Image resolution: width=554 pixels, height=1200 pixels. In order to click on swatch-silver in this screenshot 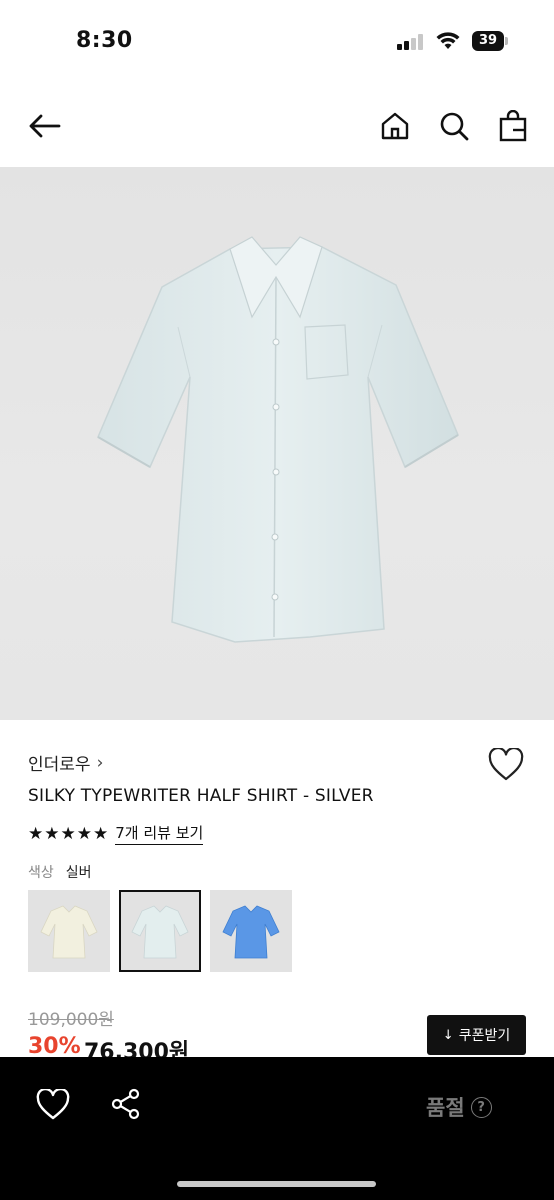, I will do `click(160, 931)`.